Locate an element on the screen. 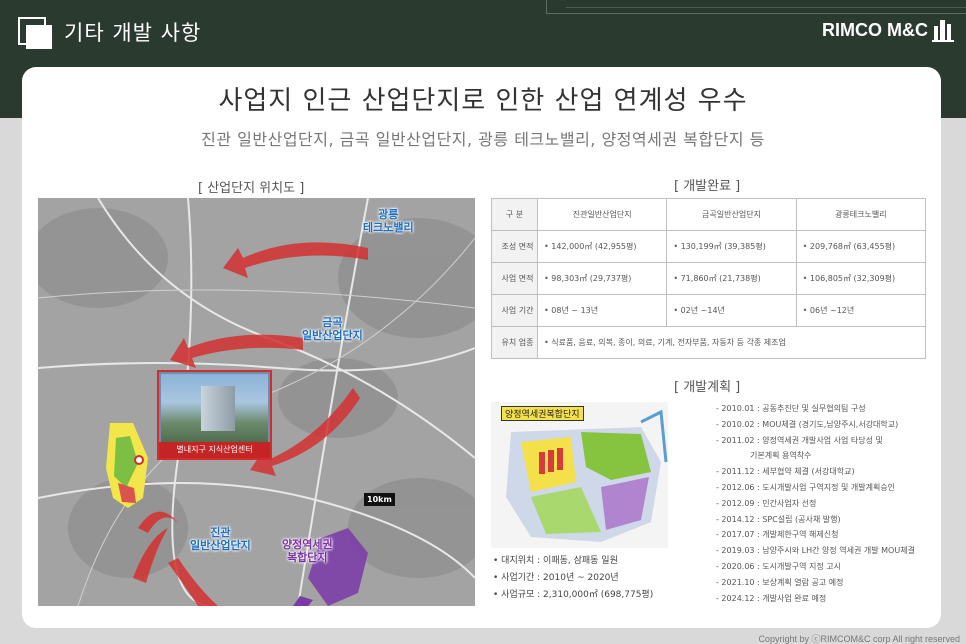  timeline-item: - 2021.10 : 보상계획 열람 공고 예정 is located at coordinates (780, 582).